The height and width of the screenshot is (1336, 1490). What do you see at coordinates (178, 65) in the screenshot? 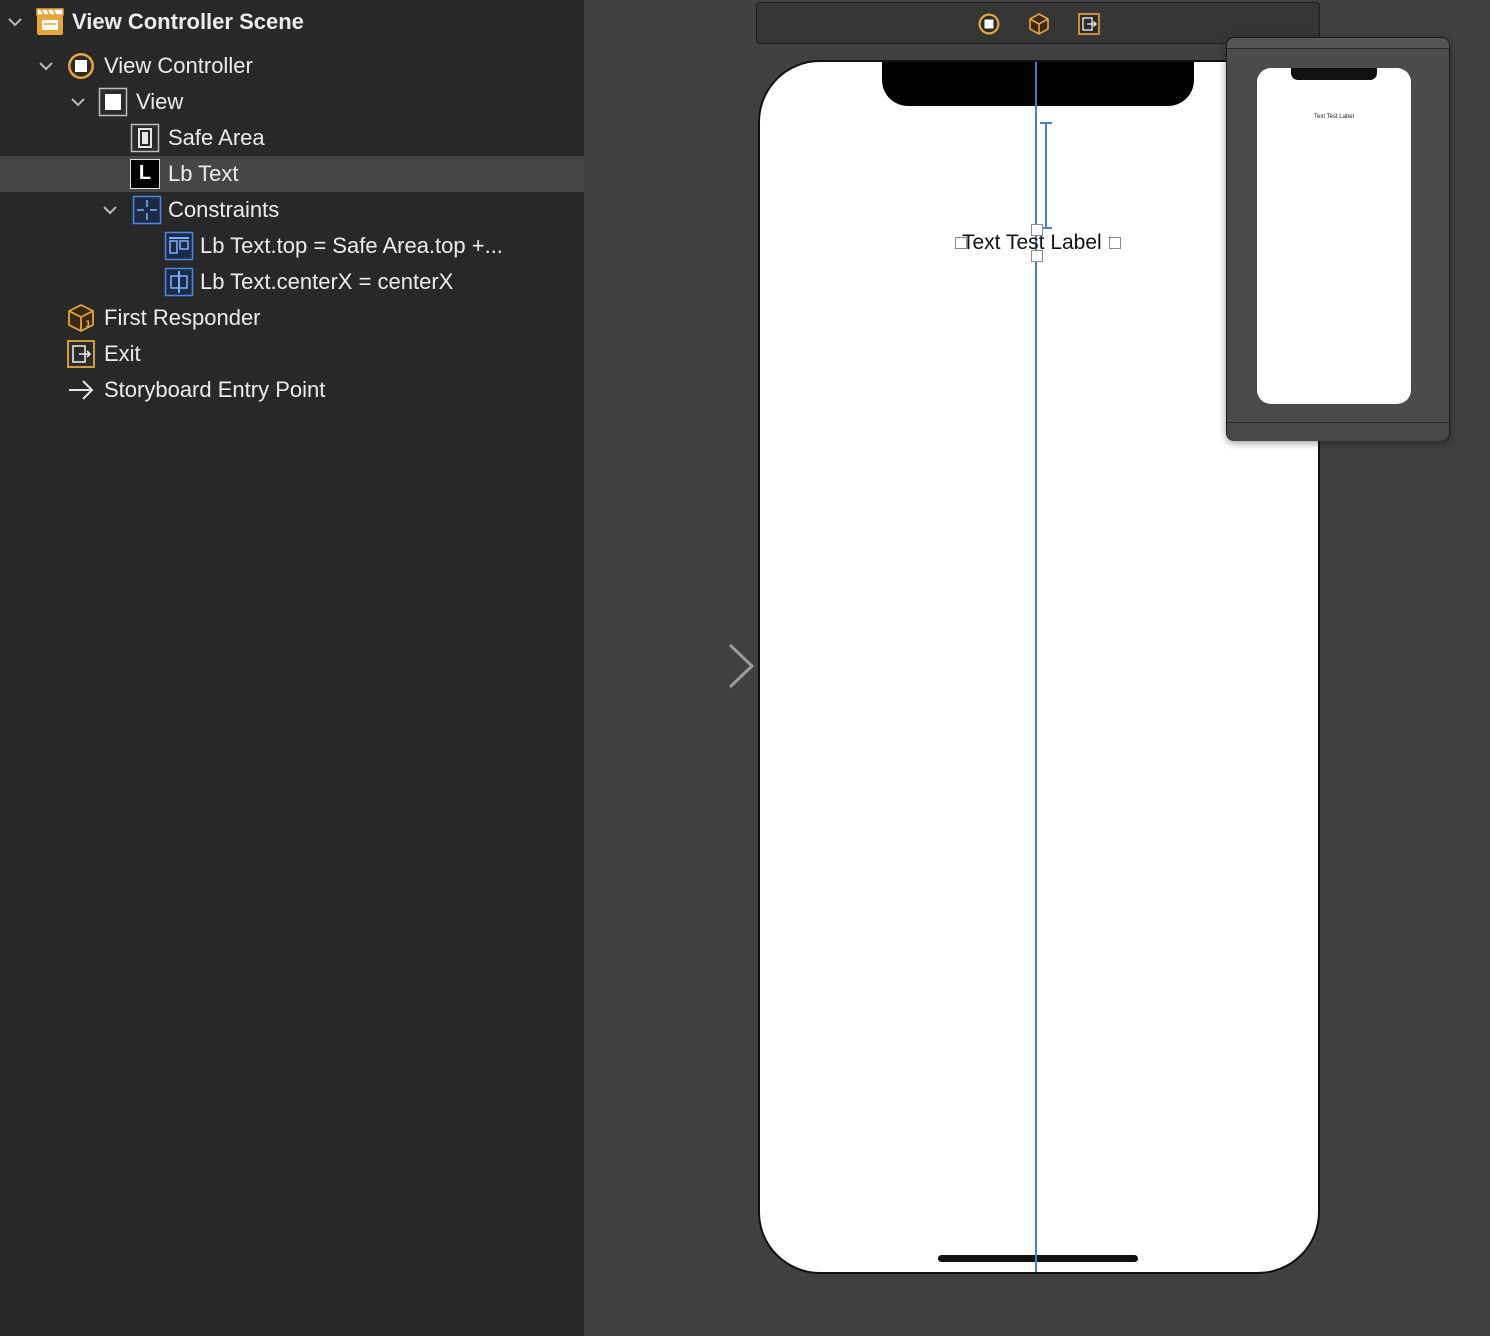
I see `outline-label-view-controller: View Controller` at bounding box center [178, 65].